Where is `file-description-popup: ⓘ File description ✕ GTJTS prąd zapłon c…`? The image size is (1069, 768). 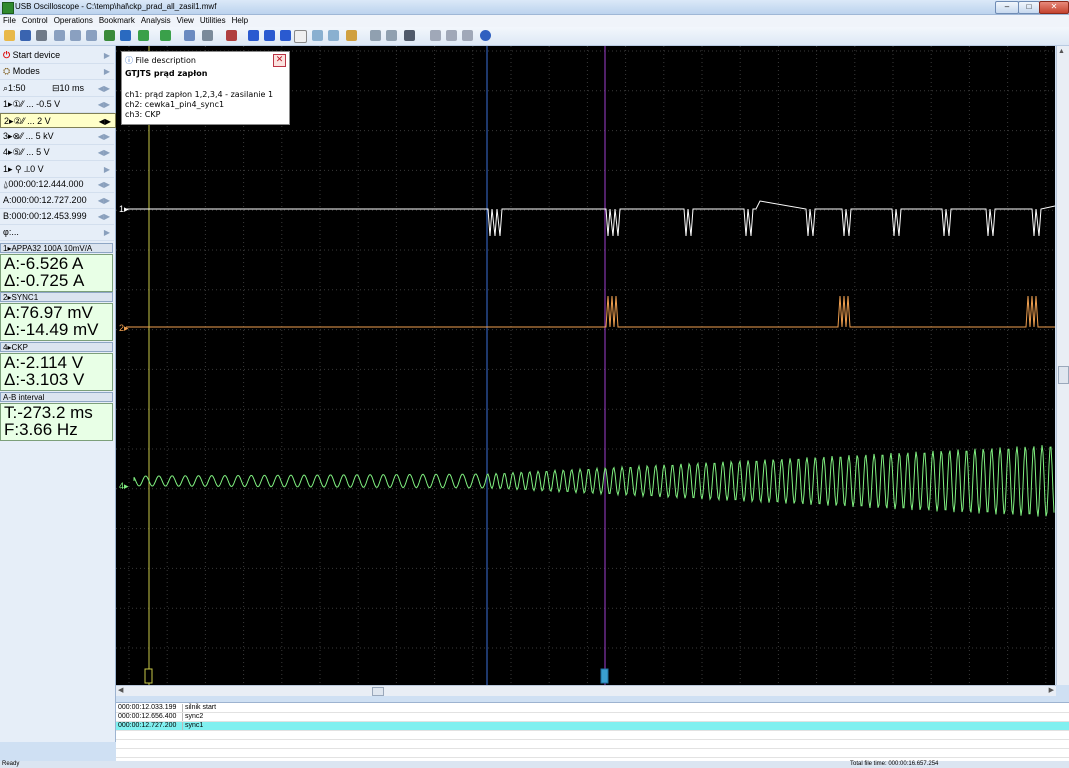 file-description-popup: ⓘ File description ✕ GTJTS prąd zapłon c… is located at coordinates (205, 88).